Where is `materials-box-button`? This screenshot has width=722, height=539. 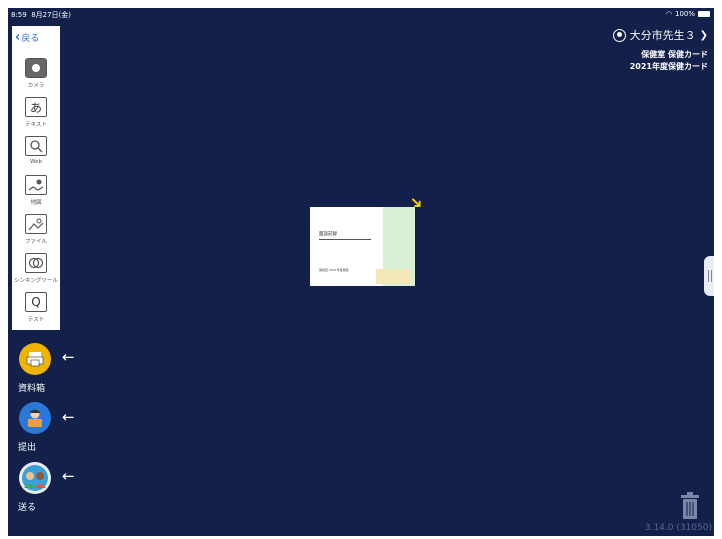
materials-box-button is located at coordinates (35, 359).